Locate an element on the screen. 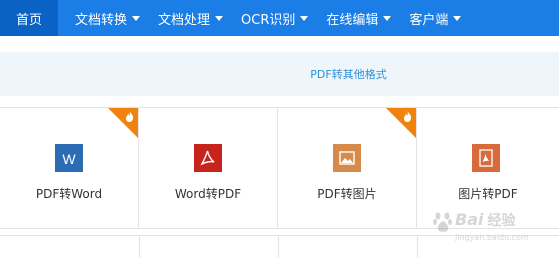 Image resolution: width=559 pixels, height=258 pixels. nav-item-label: 在线编辑 is located at coordinates (352, 20).